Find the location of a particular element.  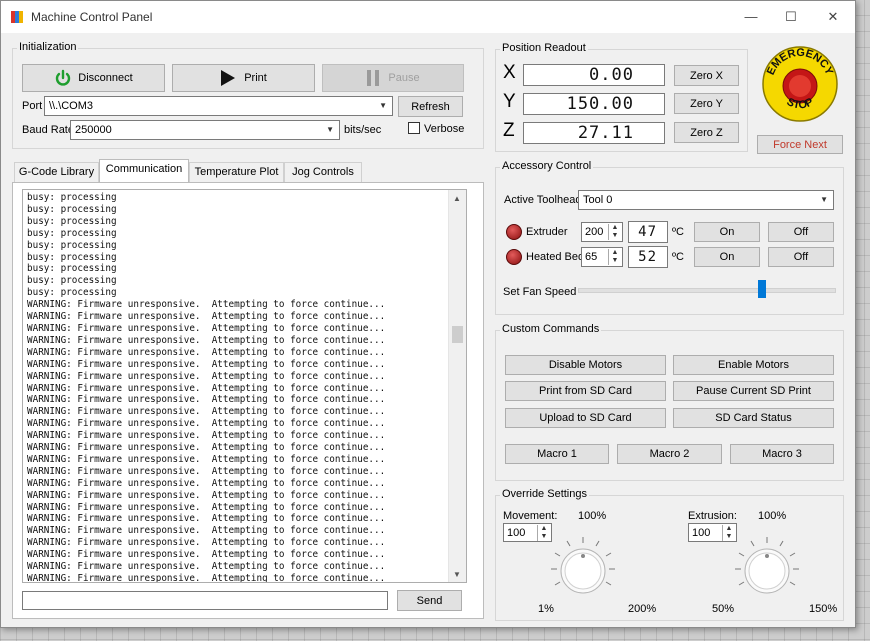

movement-label: Movement: is located at coordinates (530, 516).